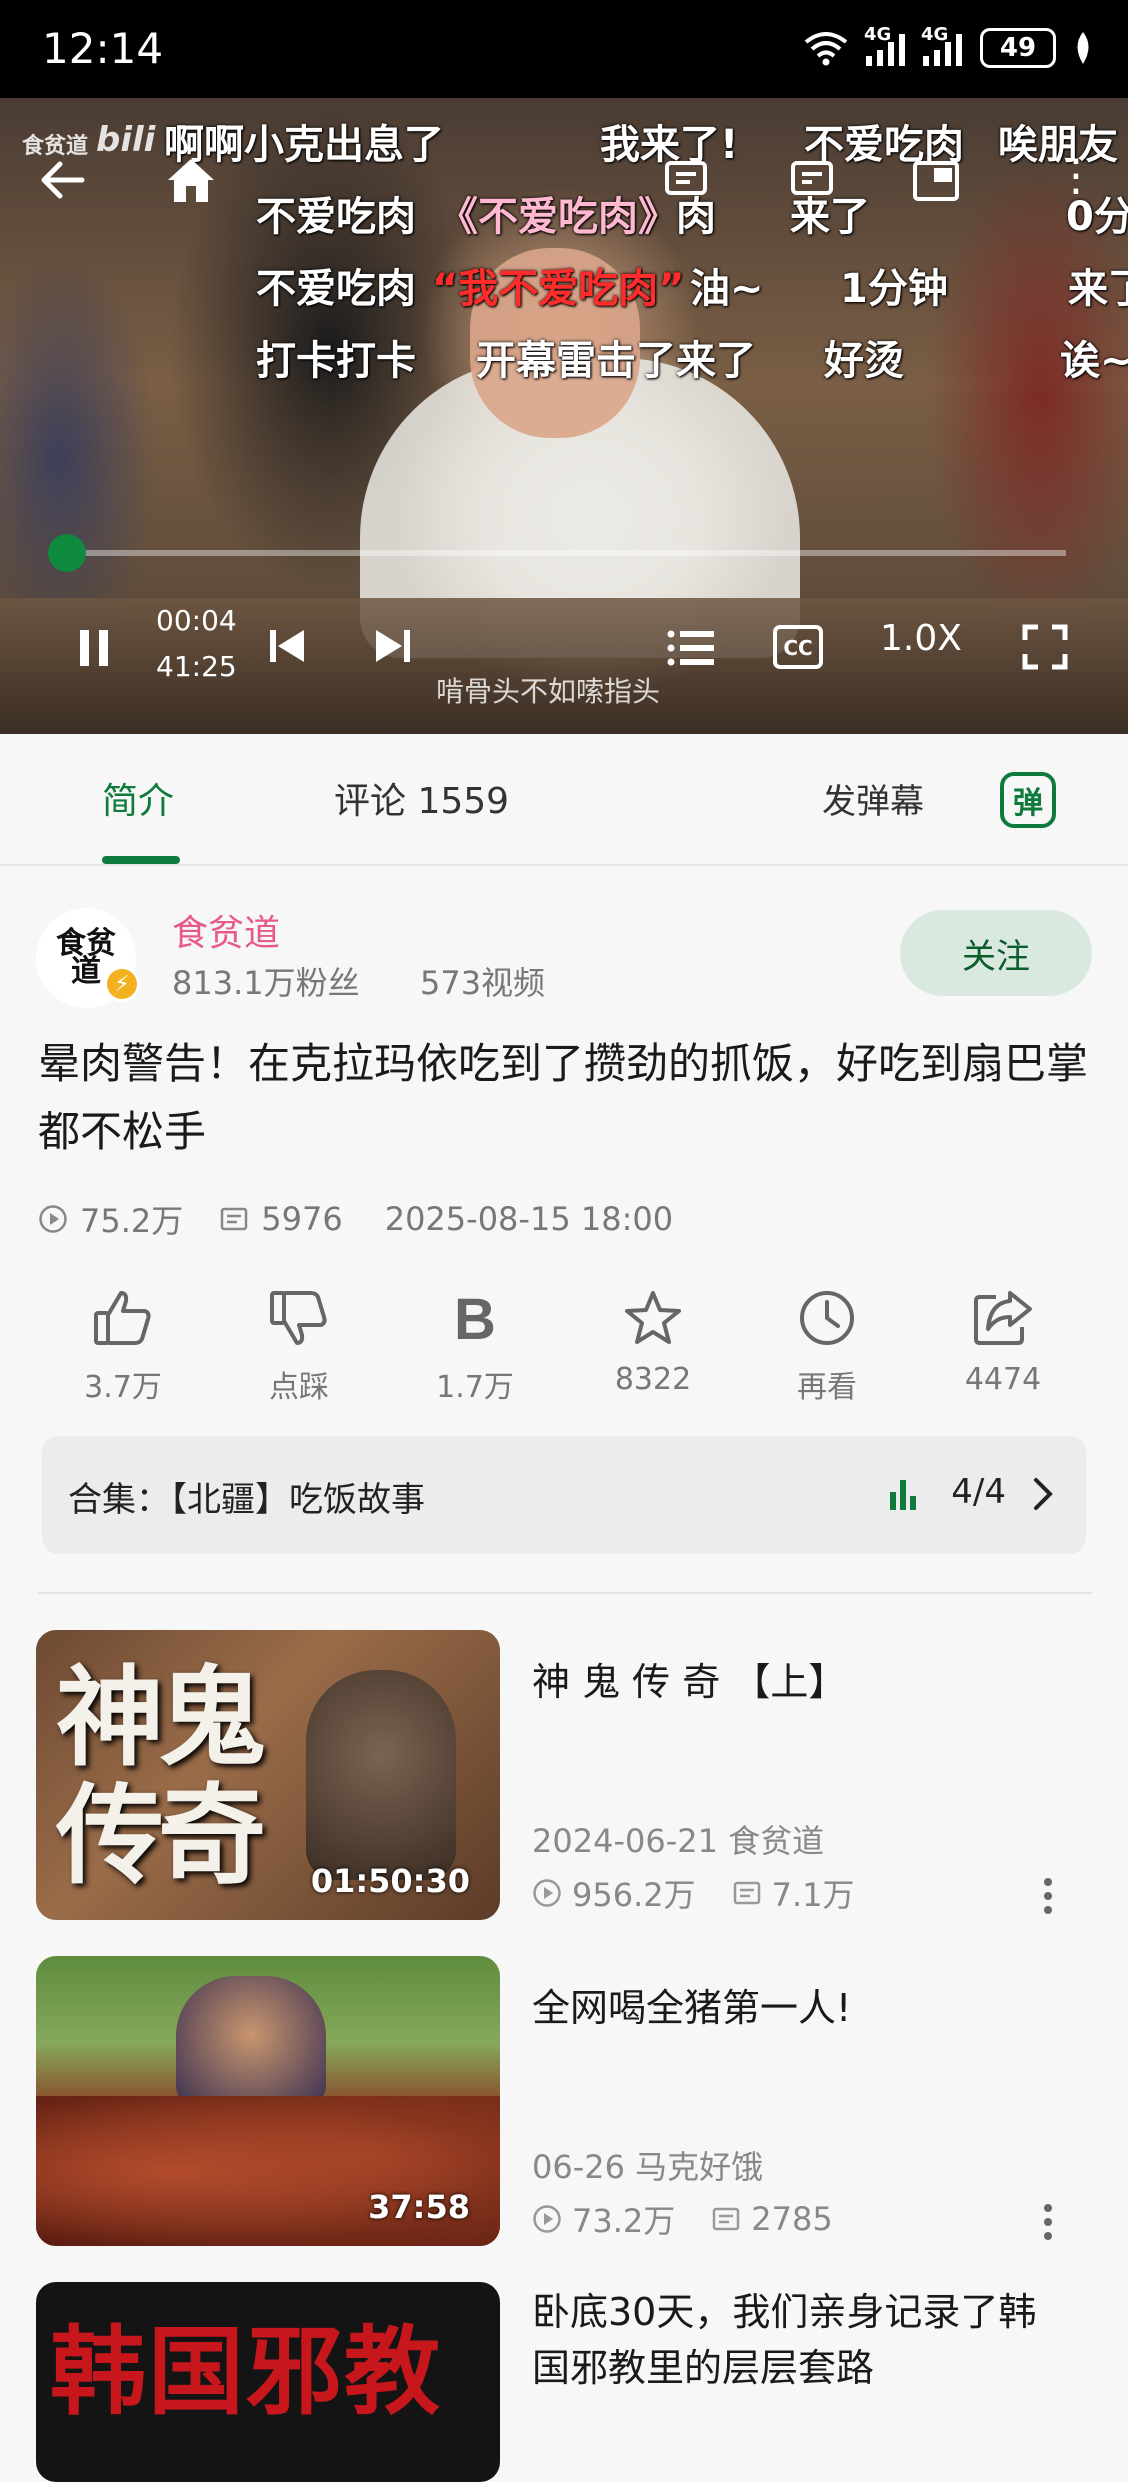 The height and width of the screenshot is (2482, 1128). Describe the element at coordinates (812, 1682) in the screenshot. I see `rec-video-title: 神 鬼 传 奇 【上】` at that location.